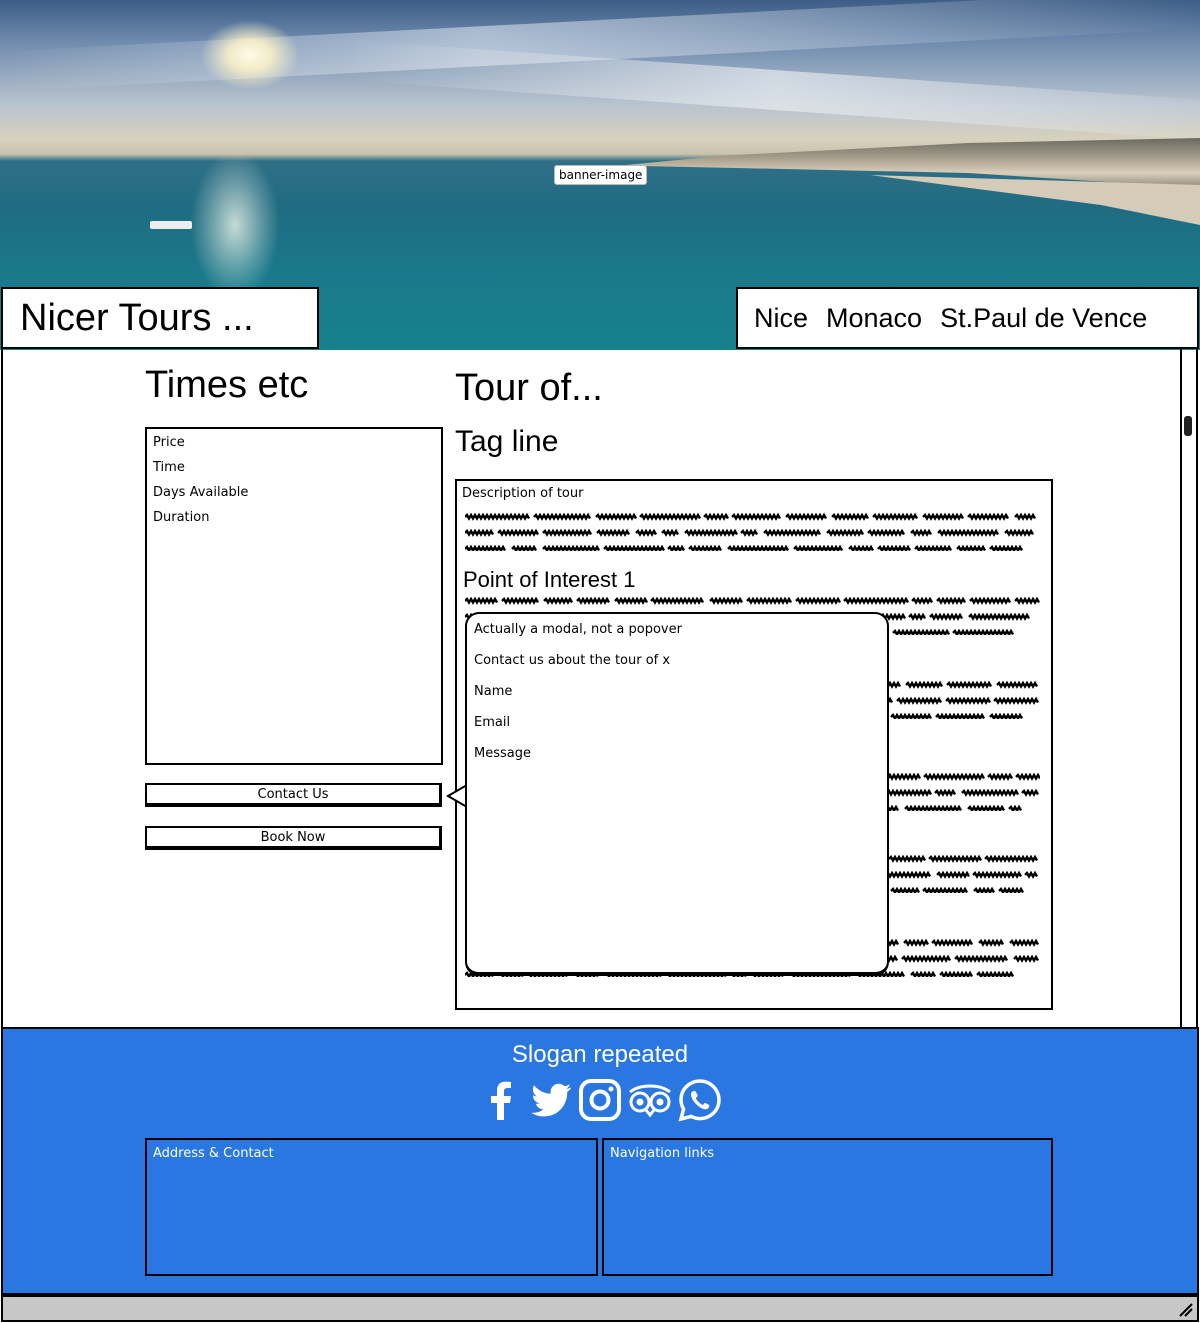  Describe the element at coordinates (1043, 318) in the screenshot. I see `nav-link-st-paul-de-vence: St.Paul de Vence` at that location.